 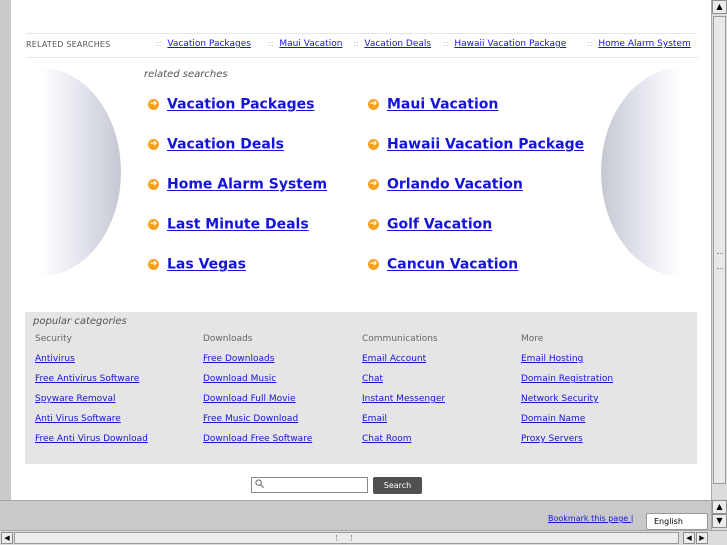 I want to click on related-search-item: ➔ Orlando Vacation, so click(x=445, y=184).